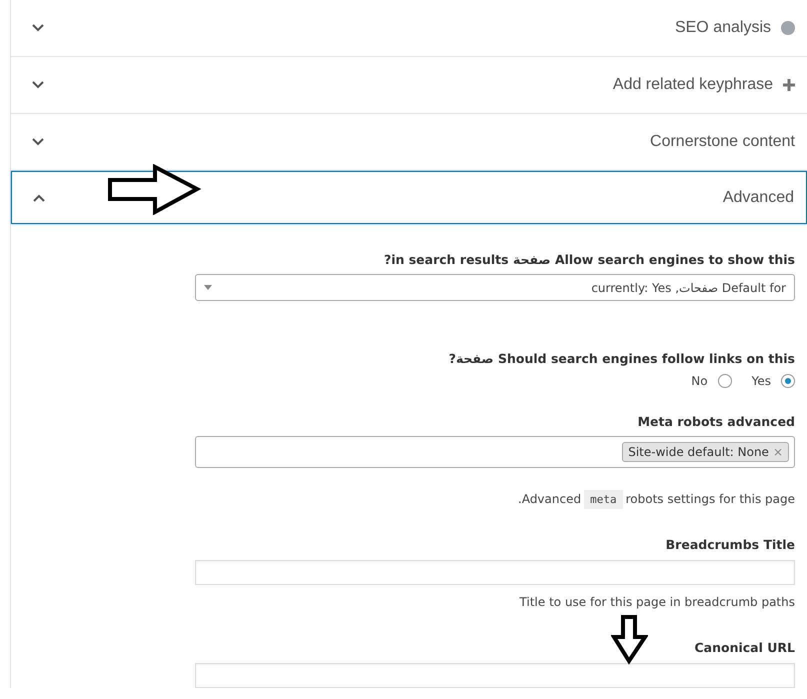  I want to click on help-text: Title to use for this page in breadcrumb paths, so click(657, 602).